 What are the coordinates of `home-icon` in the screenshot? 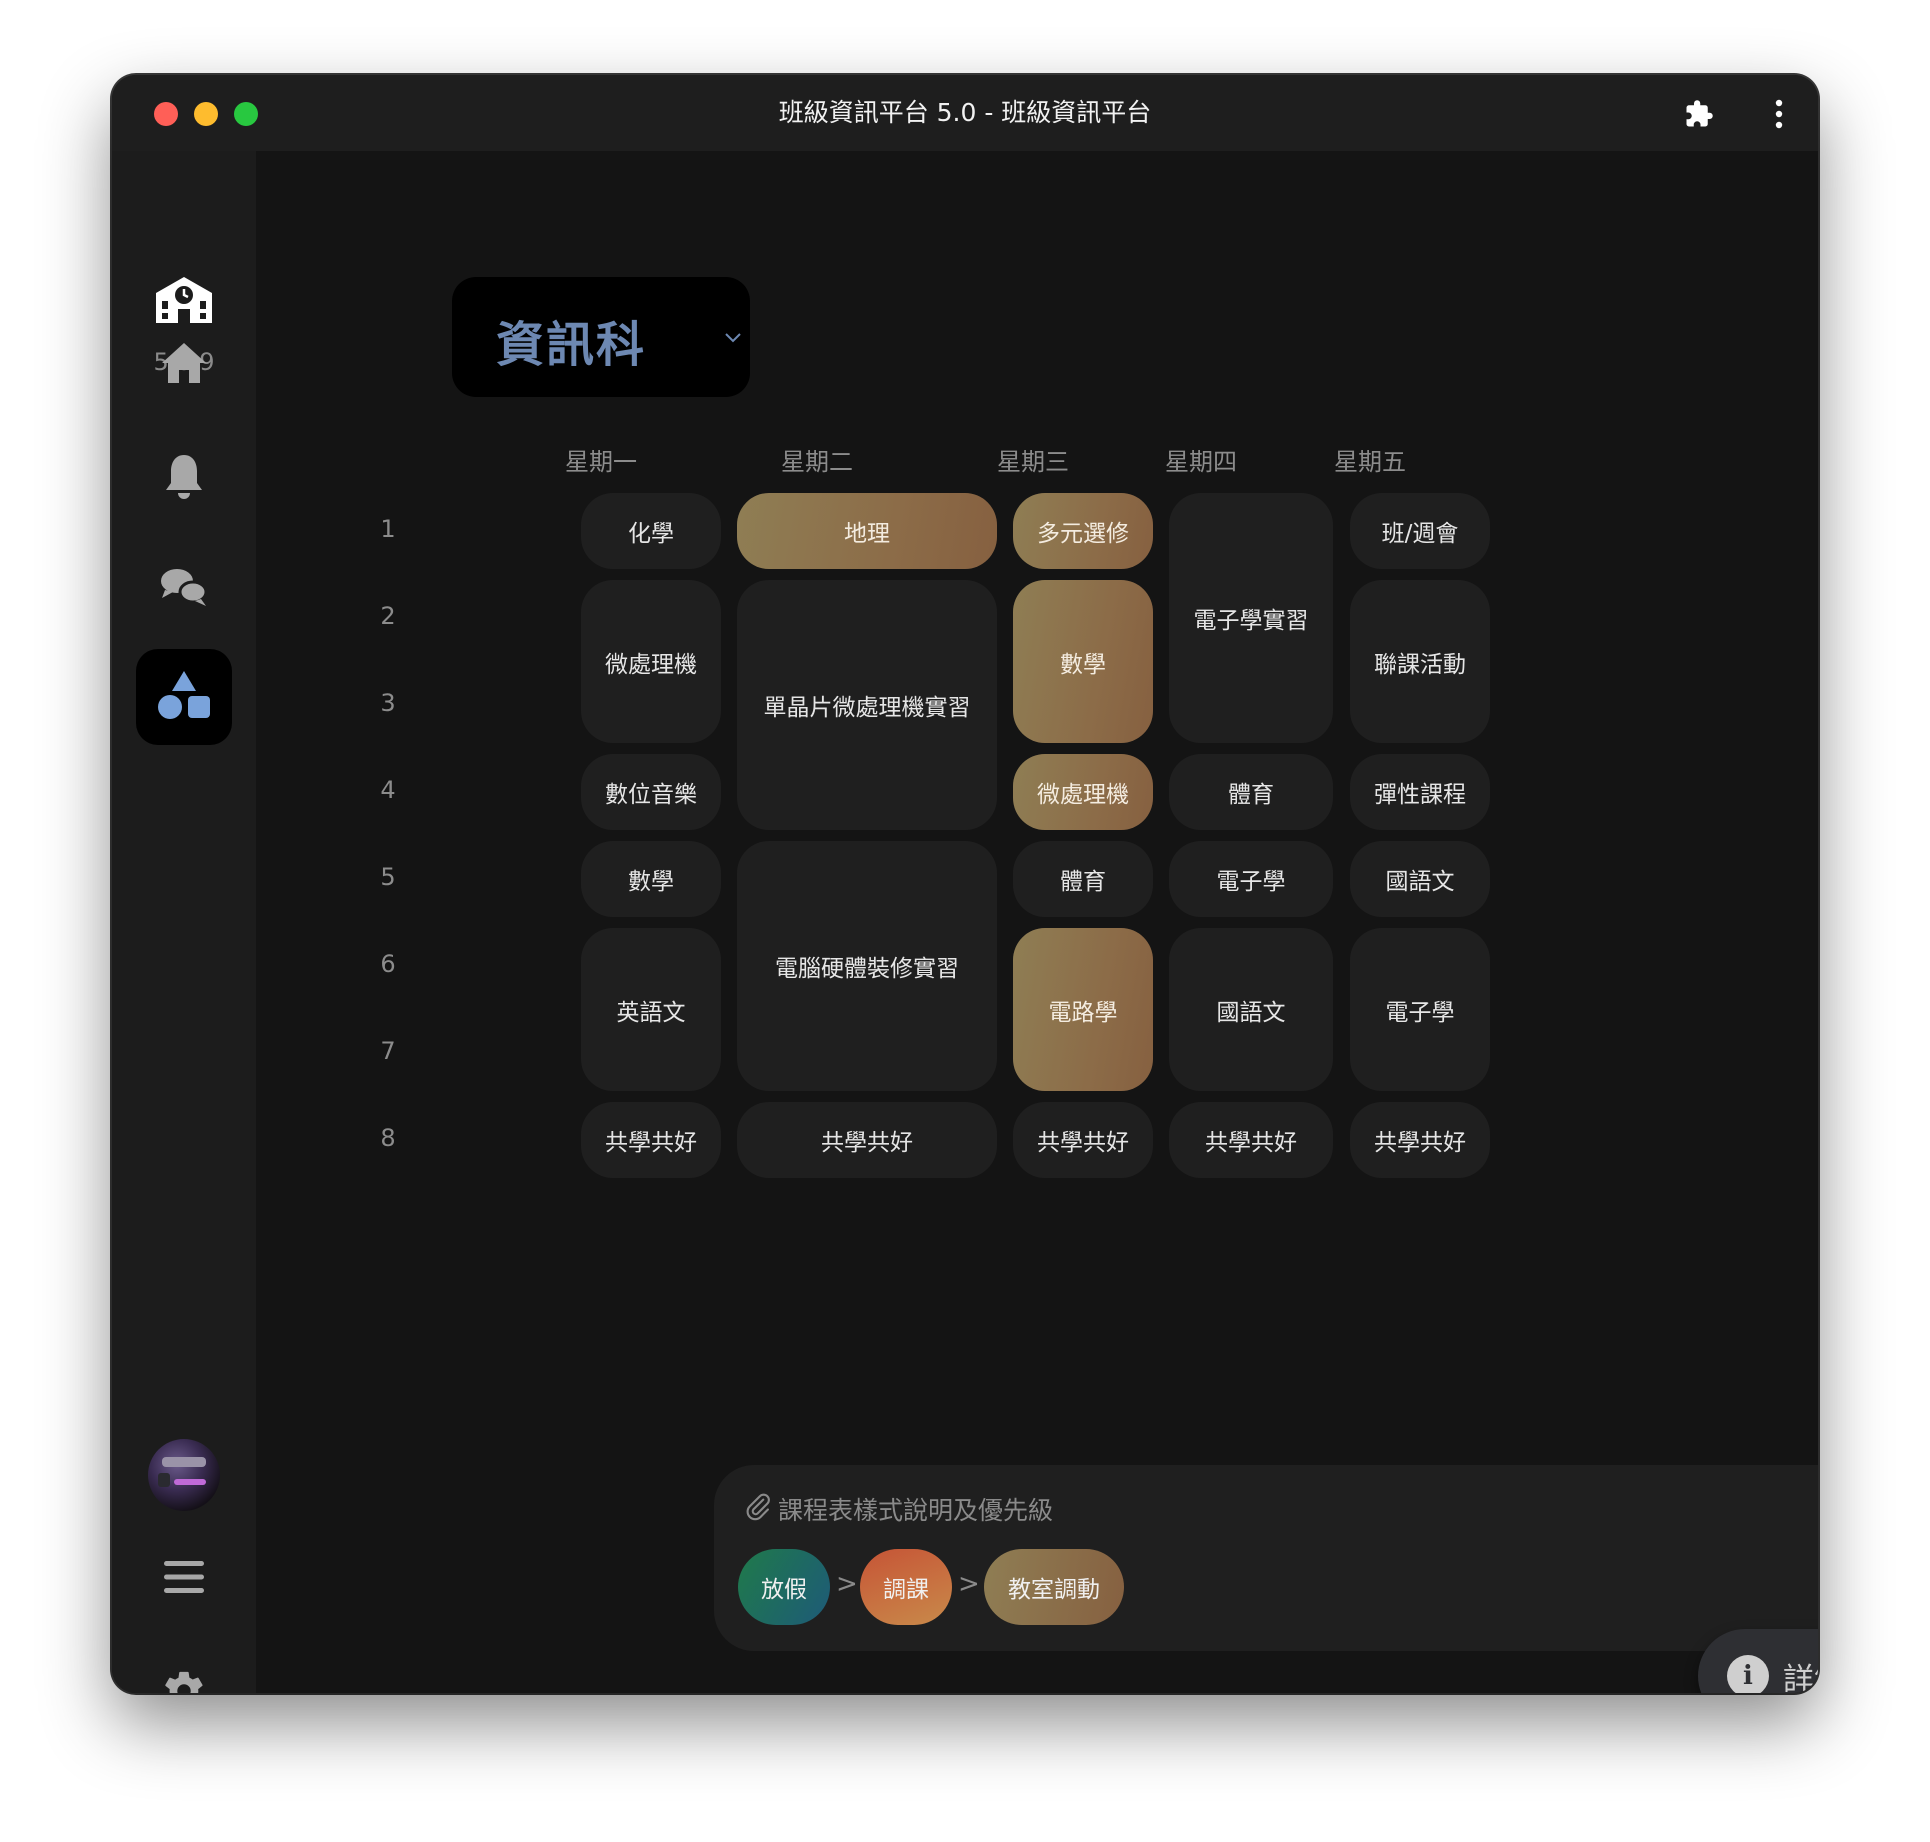 It's located at (184, 365).